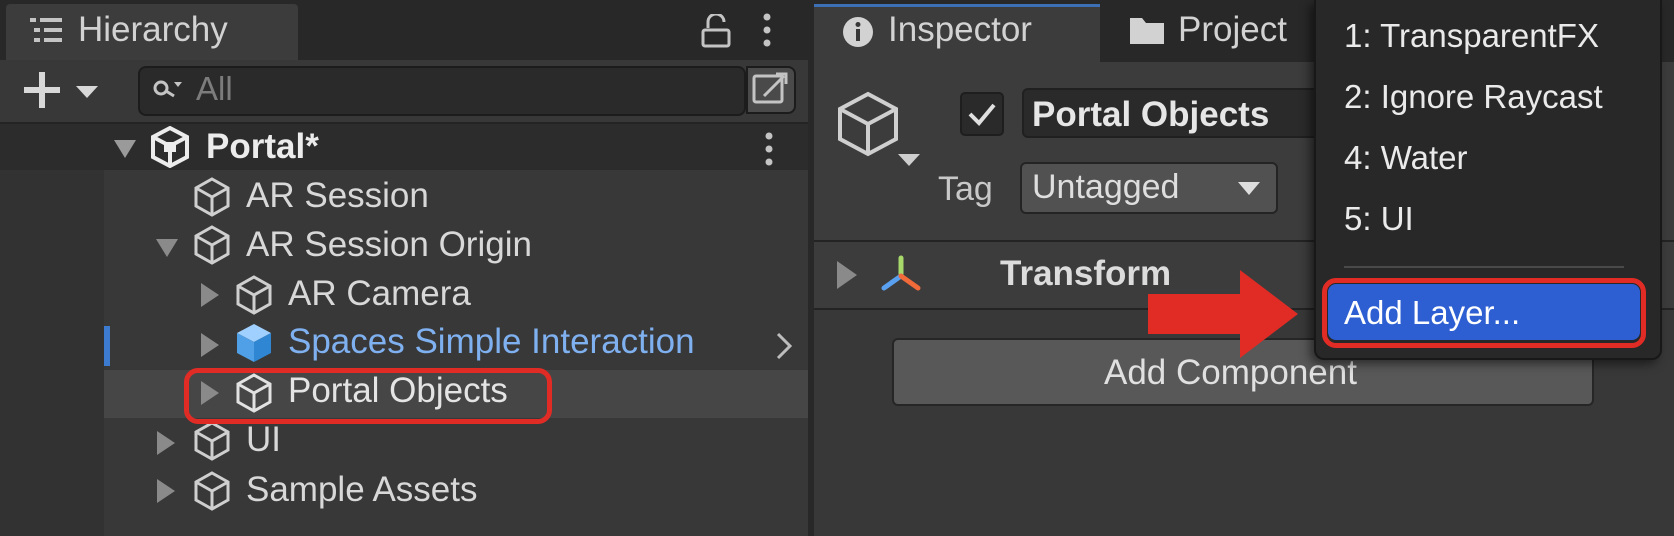 Image resolution: width=1674 pixels, height=536 pixels. Describe the element at coordinates (52, 353) in the screenshot. I see `hierarchy-indent-strip` at that location.